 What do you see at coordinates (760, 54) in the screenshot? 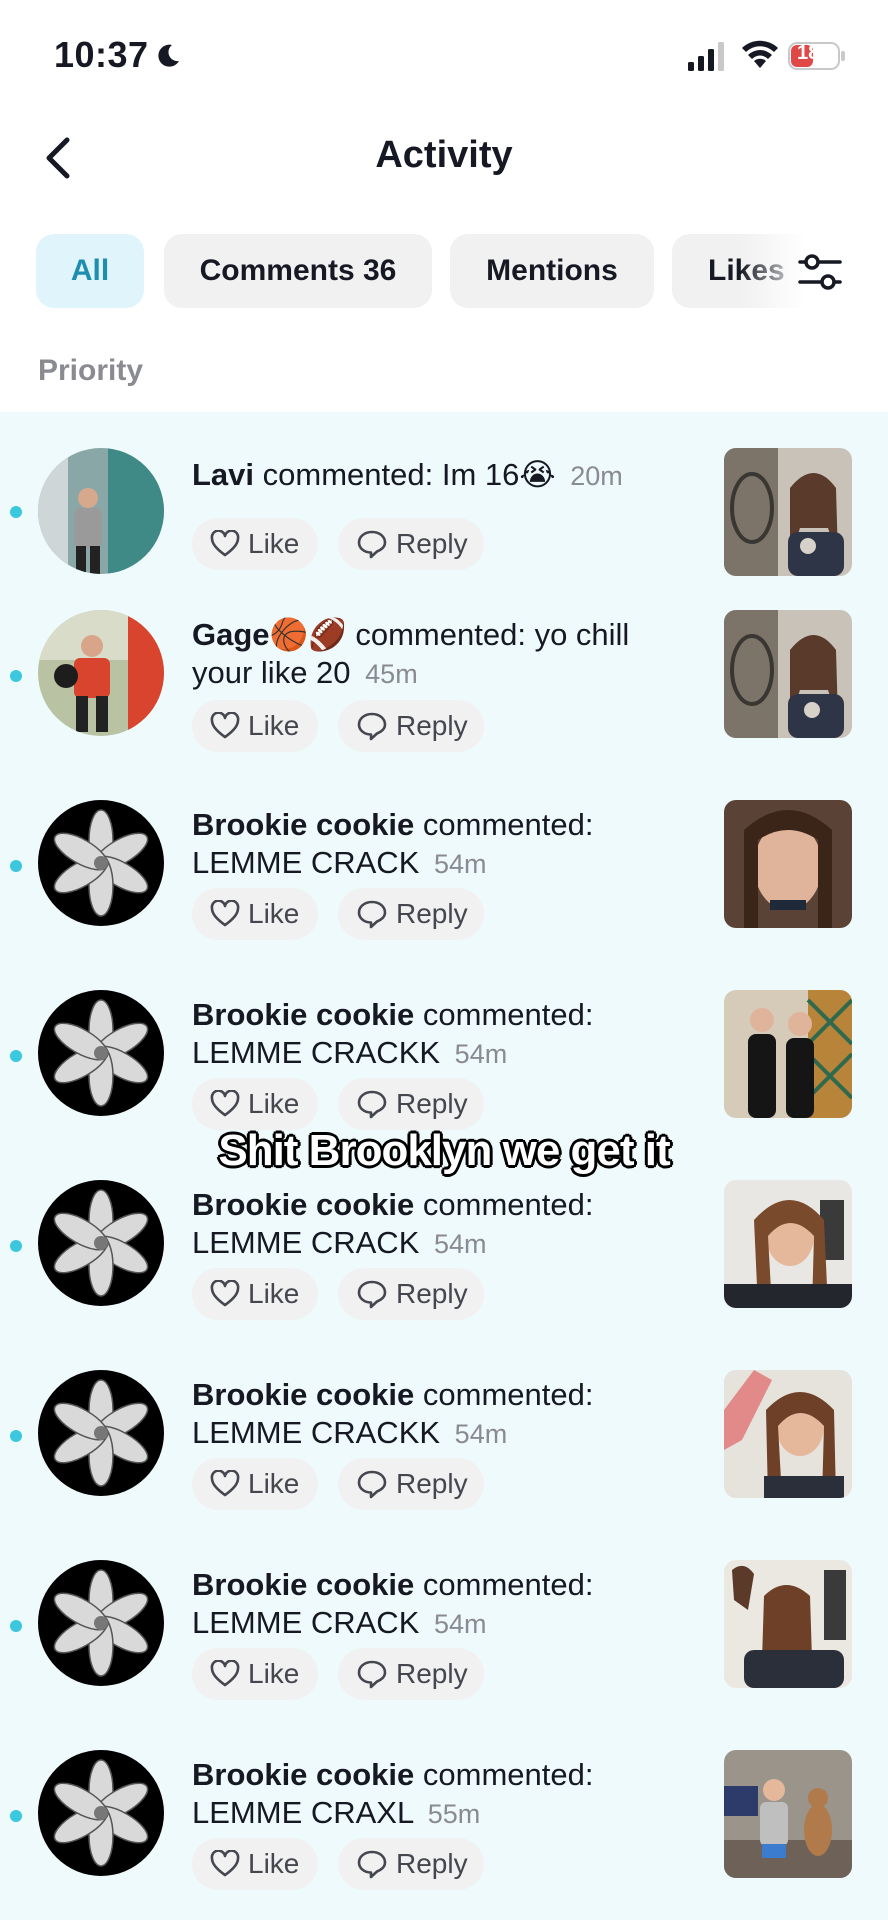
I see `wifi-icon` at bounding box center [760, 54].